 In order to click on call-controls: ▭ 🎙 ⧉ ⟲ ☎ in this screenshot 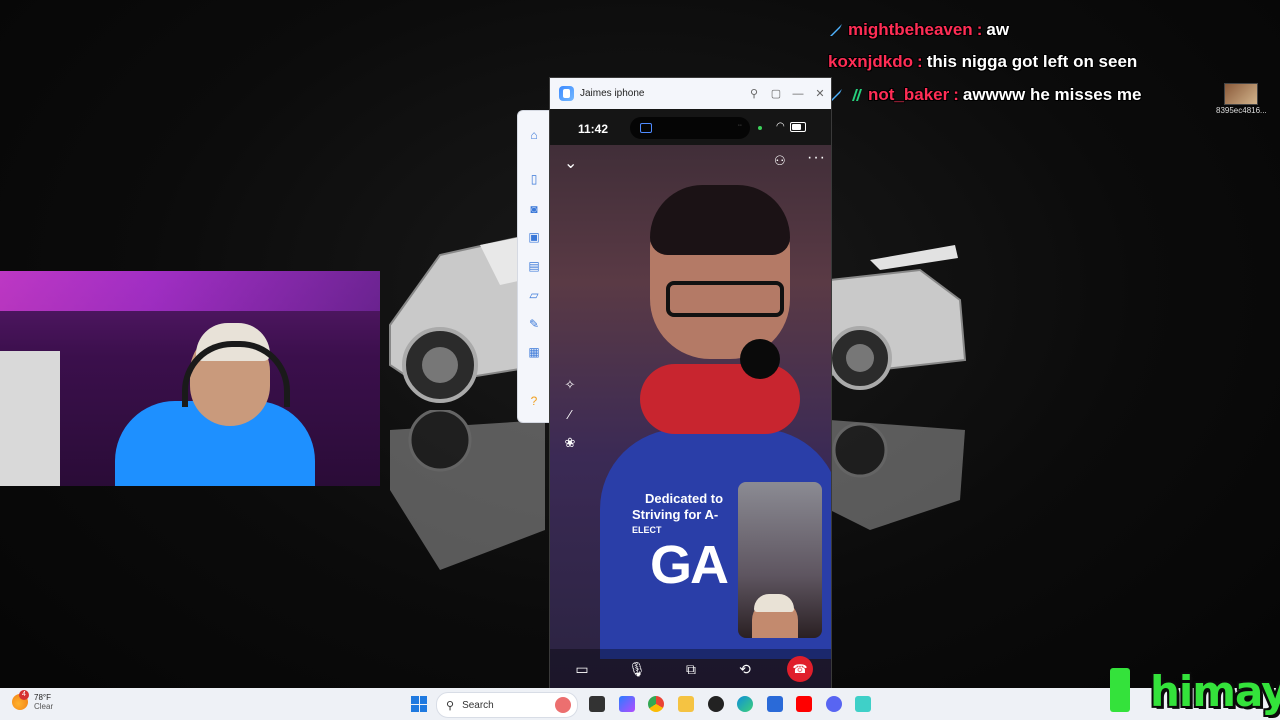, I will do `click(690, 669)`.